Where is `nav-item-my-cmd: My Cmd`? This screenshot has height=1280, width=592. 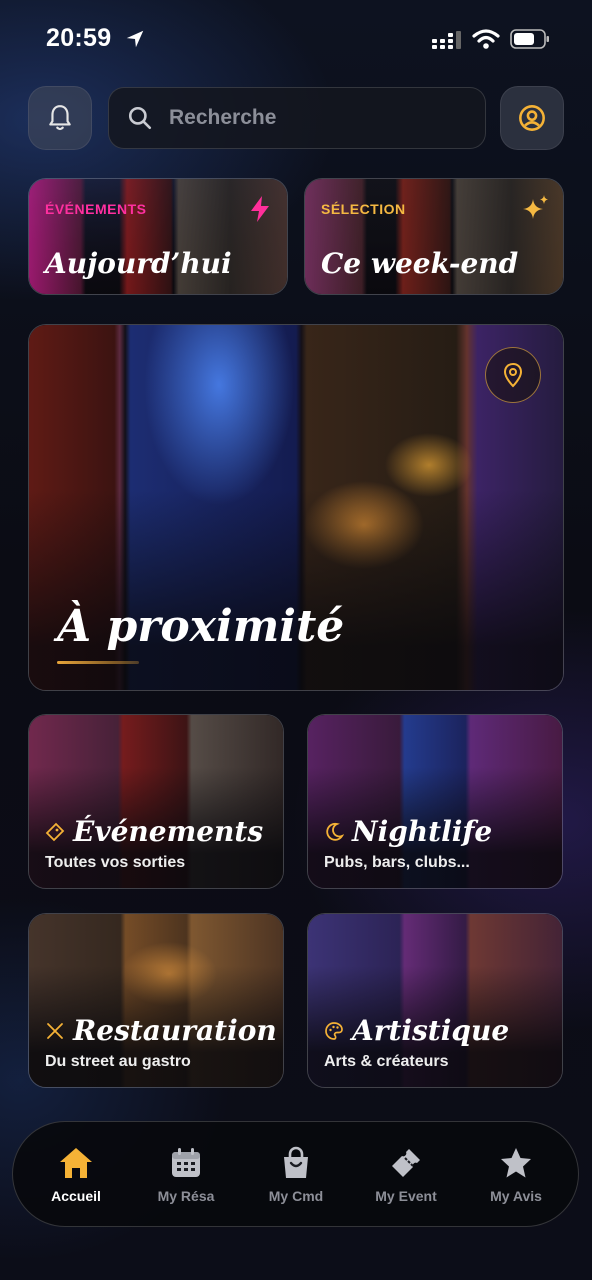 nav-item-my-cmd: My Cmd is located at coordinates (296, 1175).